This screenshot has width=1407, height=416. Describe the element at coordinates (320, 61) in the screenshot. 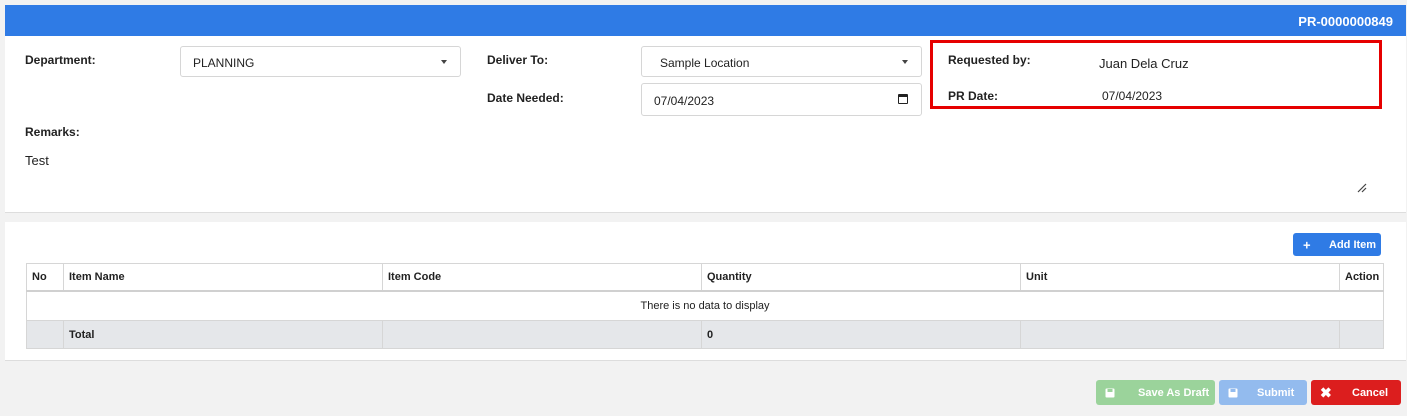

I see `department-select: PLANNING` at that location.